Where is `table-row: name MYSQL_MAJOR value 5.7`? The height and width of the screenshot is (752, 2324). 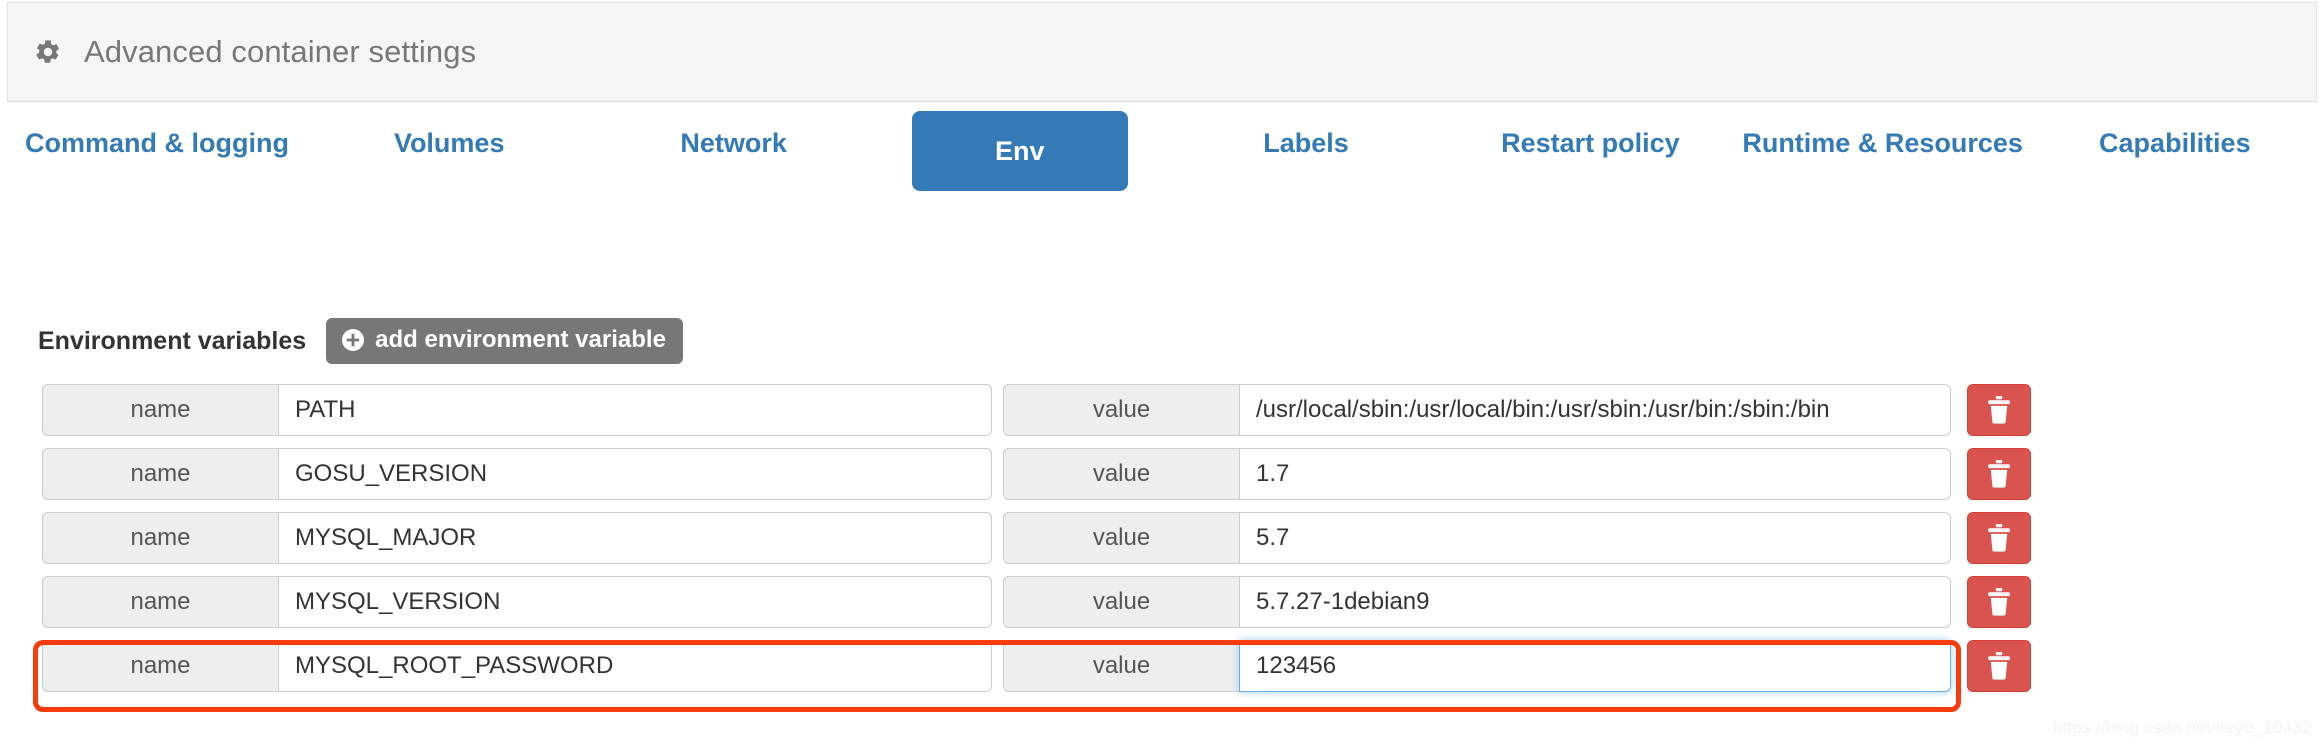
table-row: name MYSQL_MAJOR value 5.7 is located at coordinates (1162, 538).